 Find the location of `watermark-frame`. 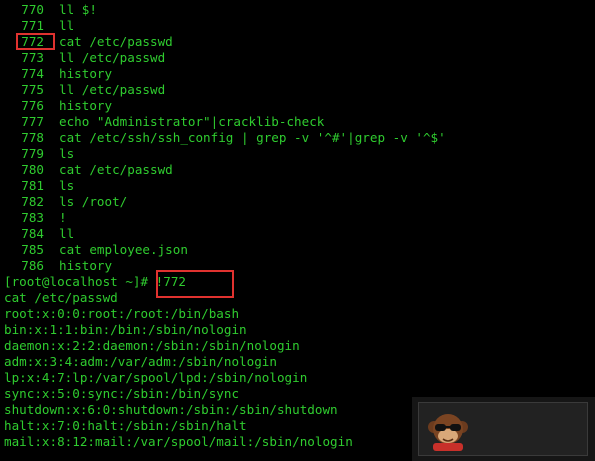

watermark-frame is located at coordinates (503, 429).